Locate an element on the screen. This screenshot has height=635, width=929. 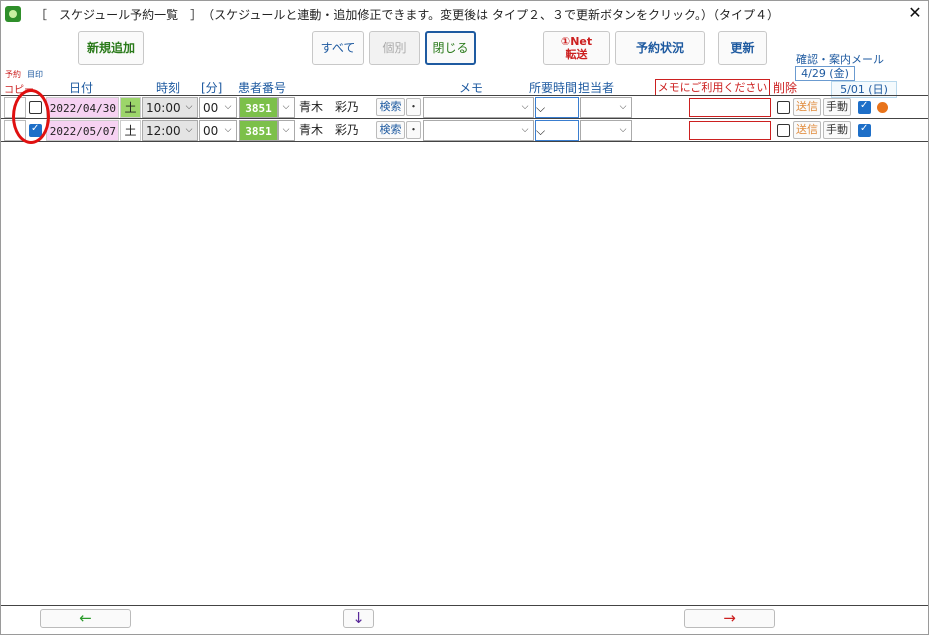
net-transfer-line2: 転送 is located at coordinates (576, 54).